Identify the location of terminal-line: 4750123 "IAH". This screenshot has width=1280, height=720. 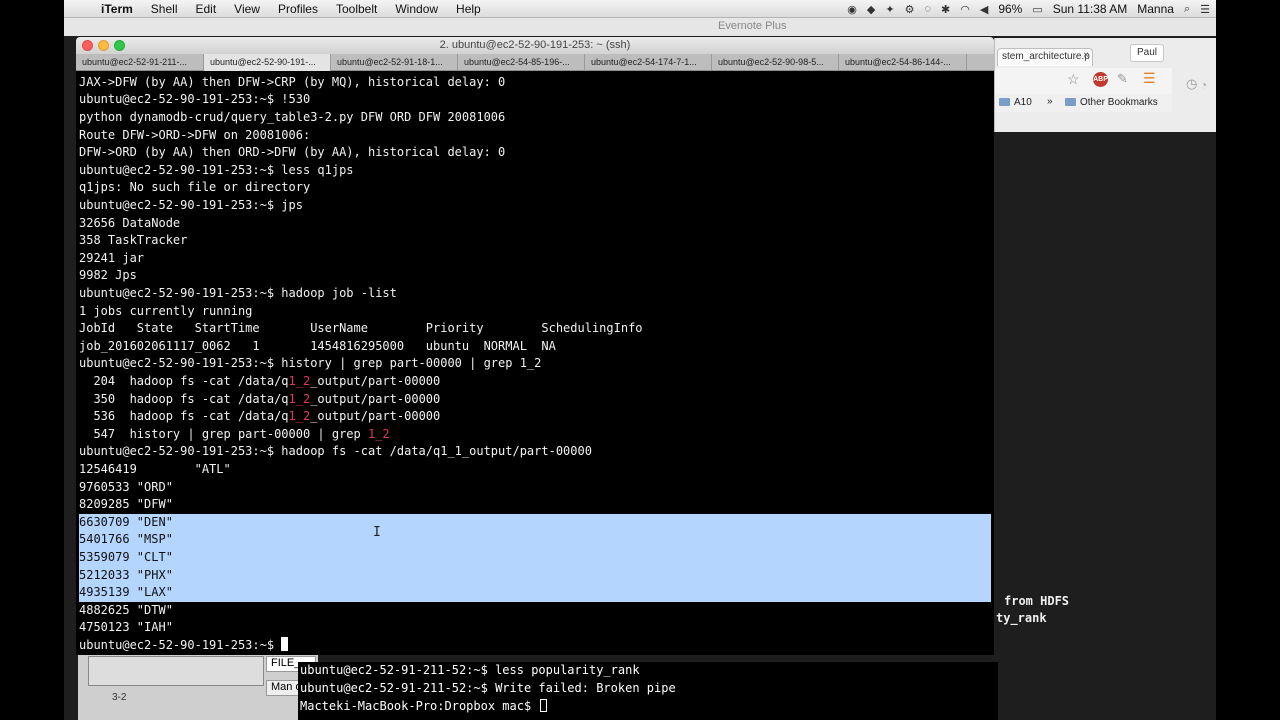
(126, 627).